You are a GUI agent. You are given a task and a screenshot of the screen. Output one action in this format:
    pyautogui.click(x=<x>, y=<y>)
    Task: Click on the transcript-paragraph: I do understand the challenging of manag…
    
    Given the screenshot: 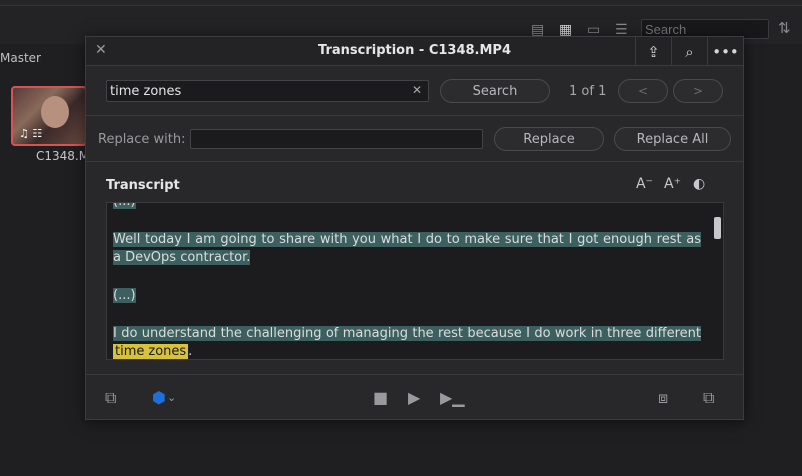 What is the action you would take?
    pyautogui.click(x=407, y=342)
    